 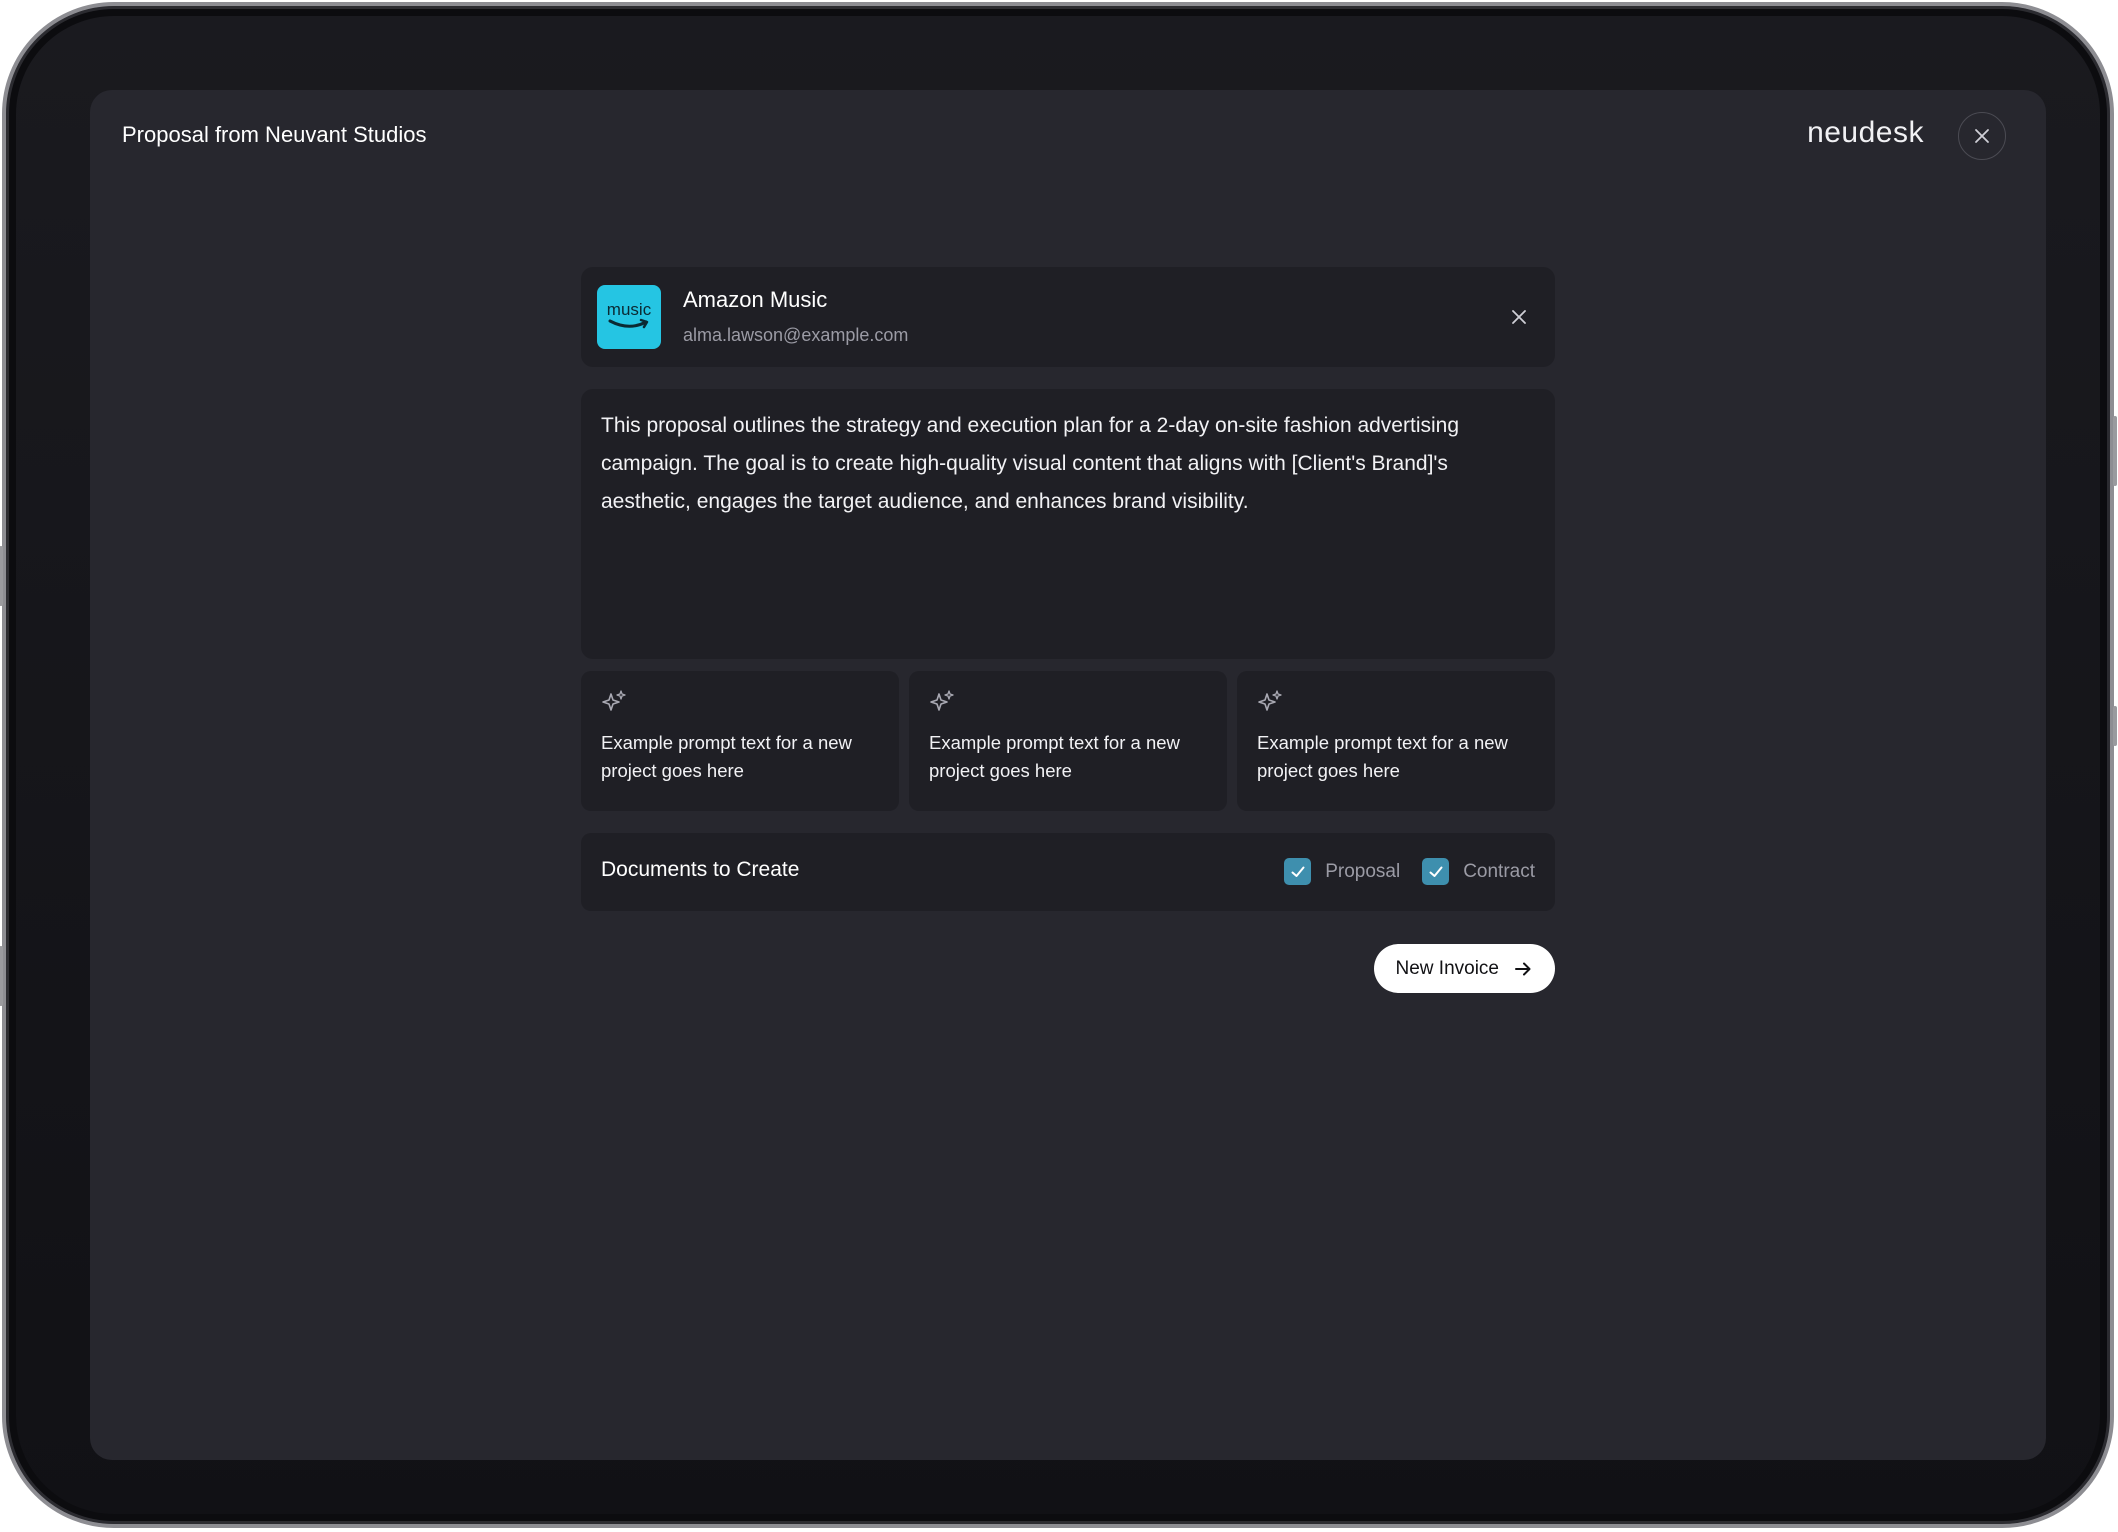 What do you see at coordinates (1523, 968) in the screenshot?
I see `arrow-right-icon` at bounding box center [1523, 968].